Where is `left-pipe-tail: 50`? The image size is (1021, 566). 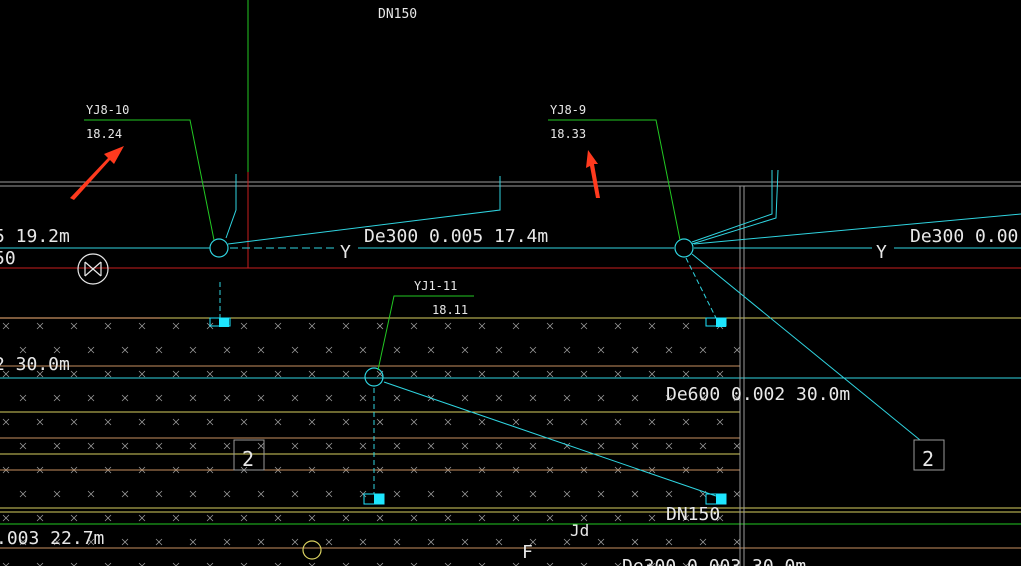
left-pipe-tail: 50 is located at coordinates (8, 258).